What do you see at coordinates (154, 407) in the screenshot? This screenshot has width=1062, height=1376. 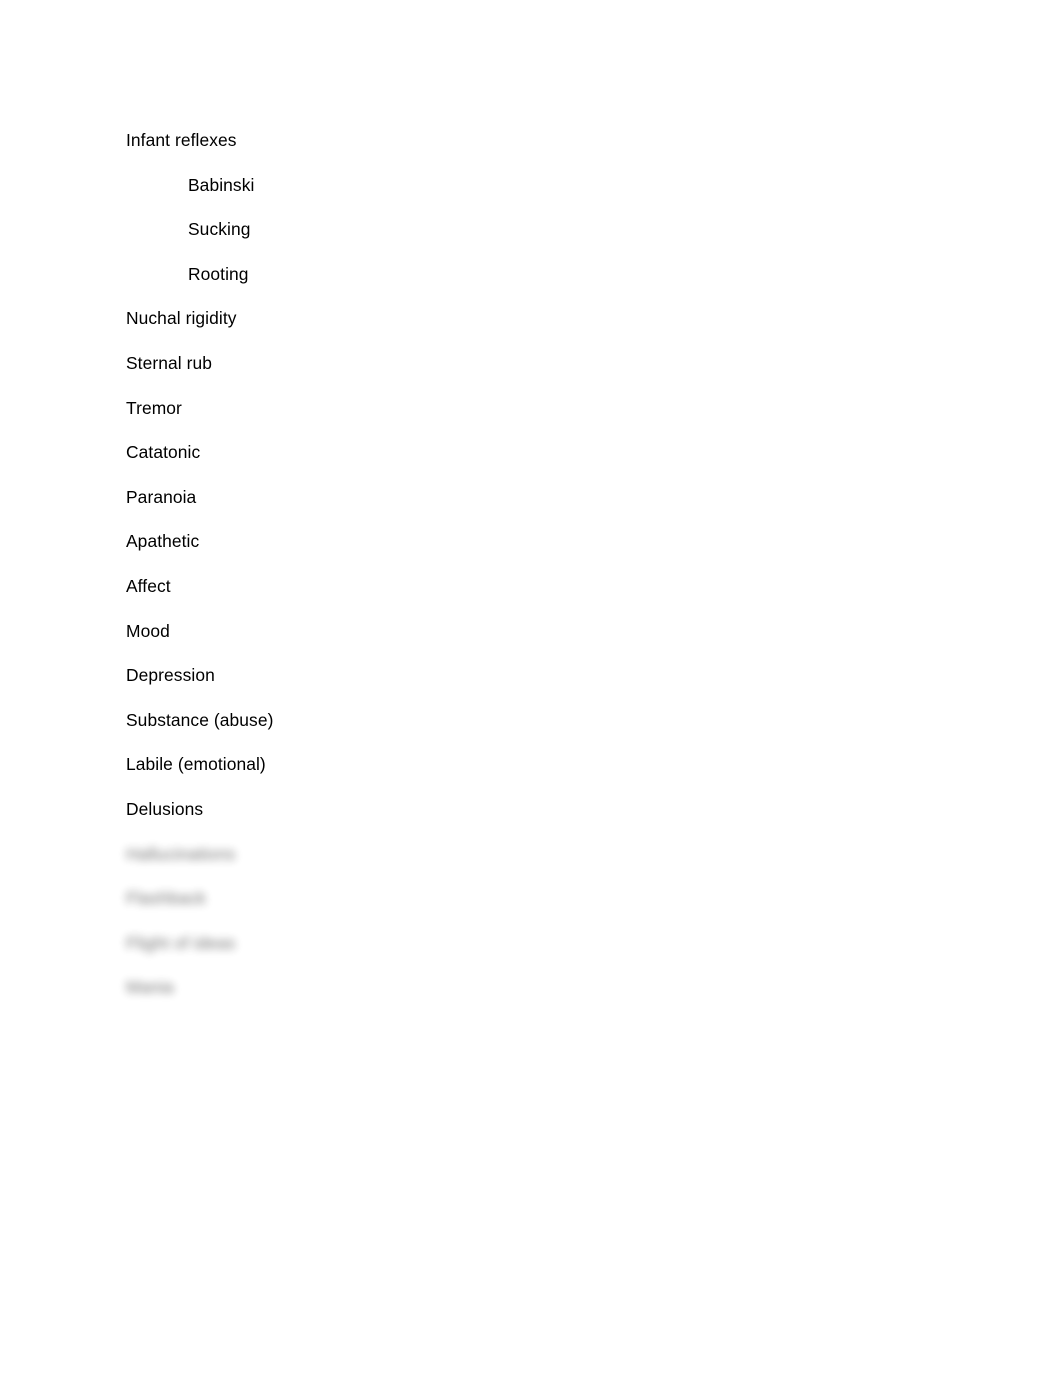 I see `outline-line: Tremor` at bounding box center [154, 407].